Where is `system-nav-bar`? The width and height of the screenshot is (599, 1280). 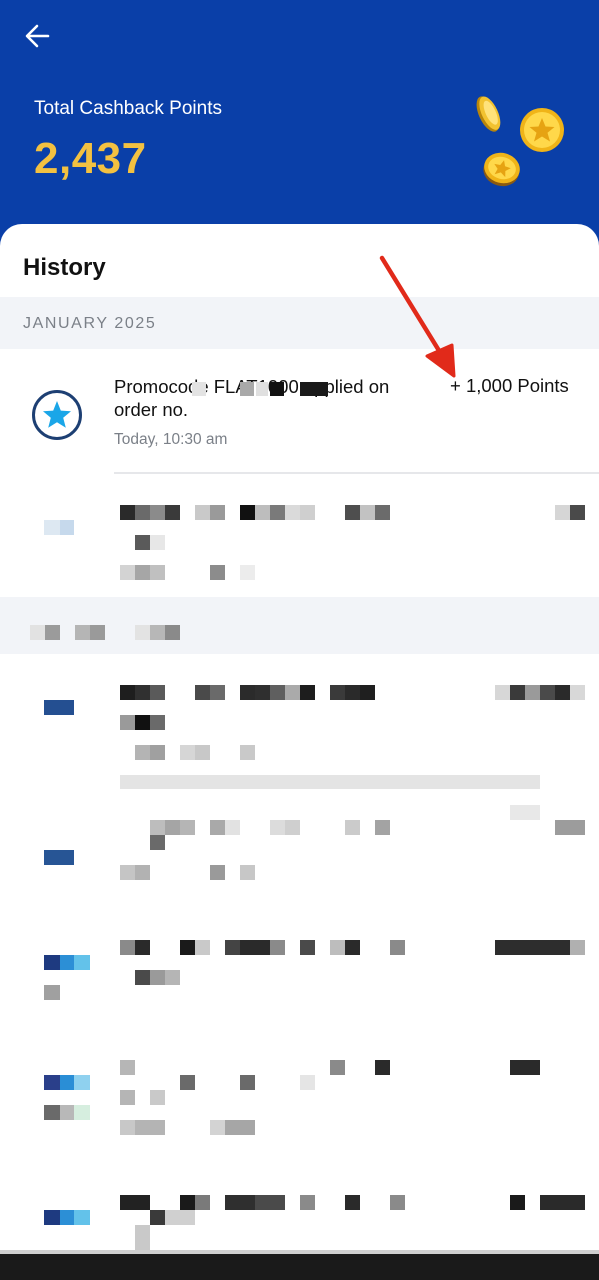 system-nav-bar is located at coordinates (299, 1267).